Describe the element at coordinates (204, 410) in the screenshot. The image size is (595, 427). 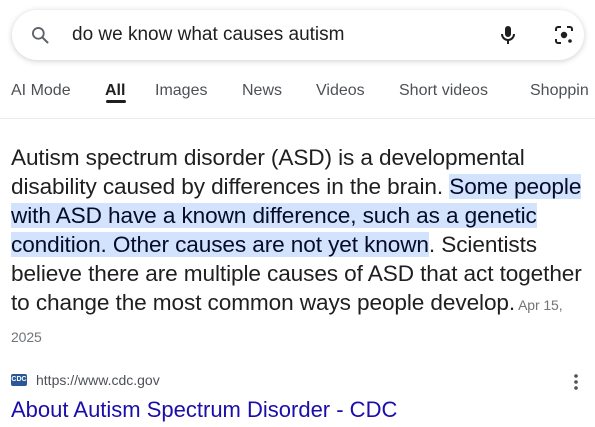
I see `result-title-link: About Autism Spectrum Disorder - CDC` at that location.